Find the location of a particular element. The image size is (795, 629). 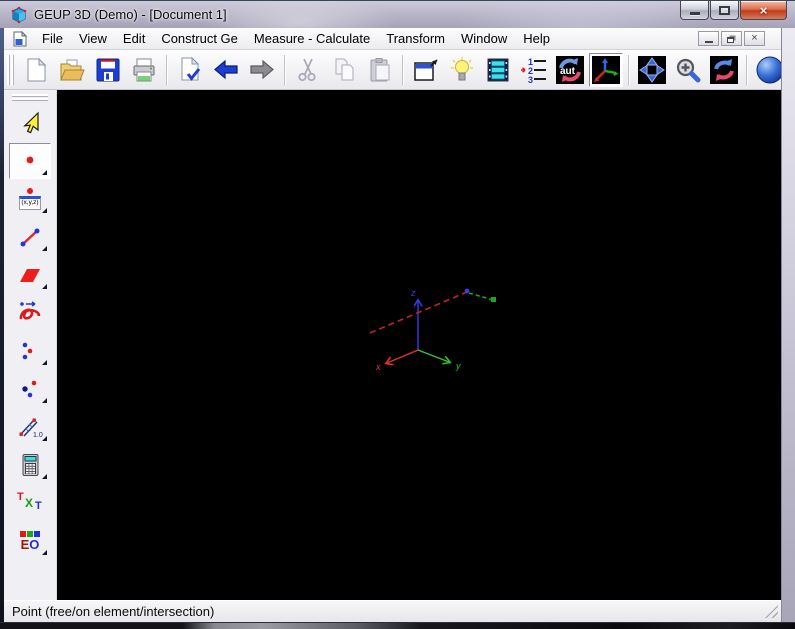

steps-icon: 1 2 3 is located at coordinates (533, 70).